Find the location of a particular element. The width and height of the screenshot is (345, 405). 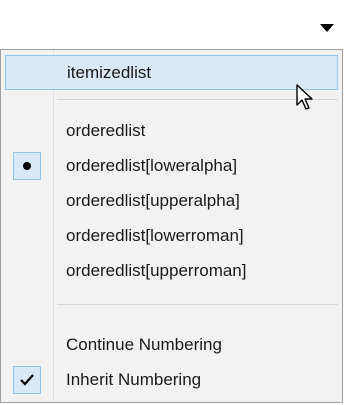

menu-item-inherit-numbering: Inherit Numbering is located at coordinates (171, 379).